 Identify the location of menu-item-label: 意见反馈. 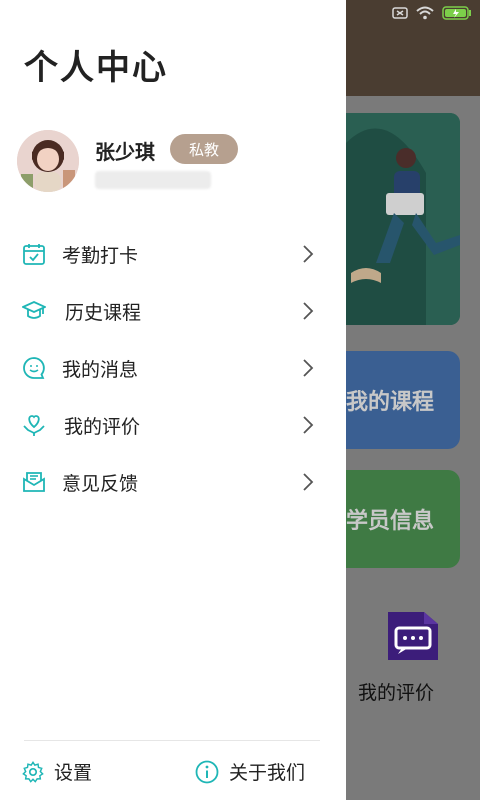
(100, 484).